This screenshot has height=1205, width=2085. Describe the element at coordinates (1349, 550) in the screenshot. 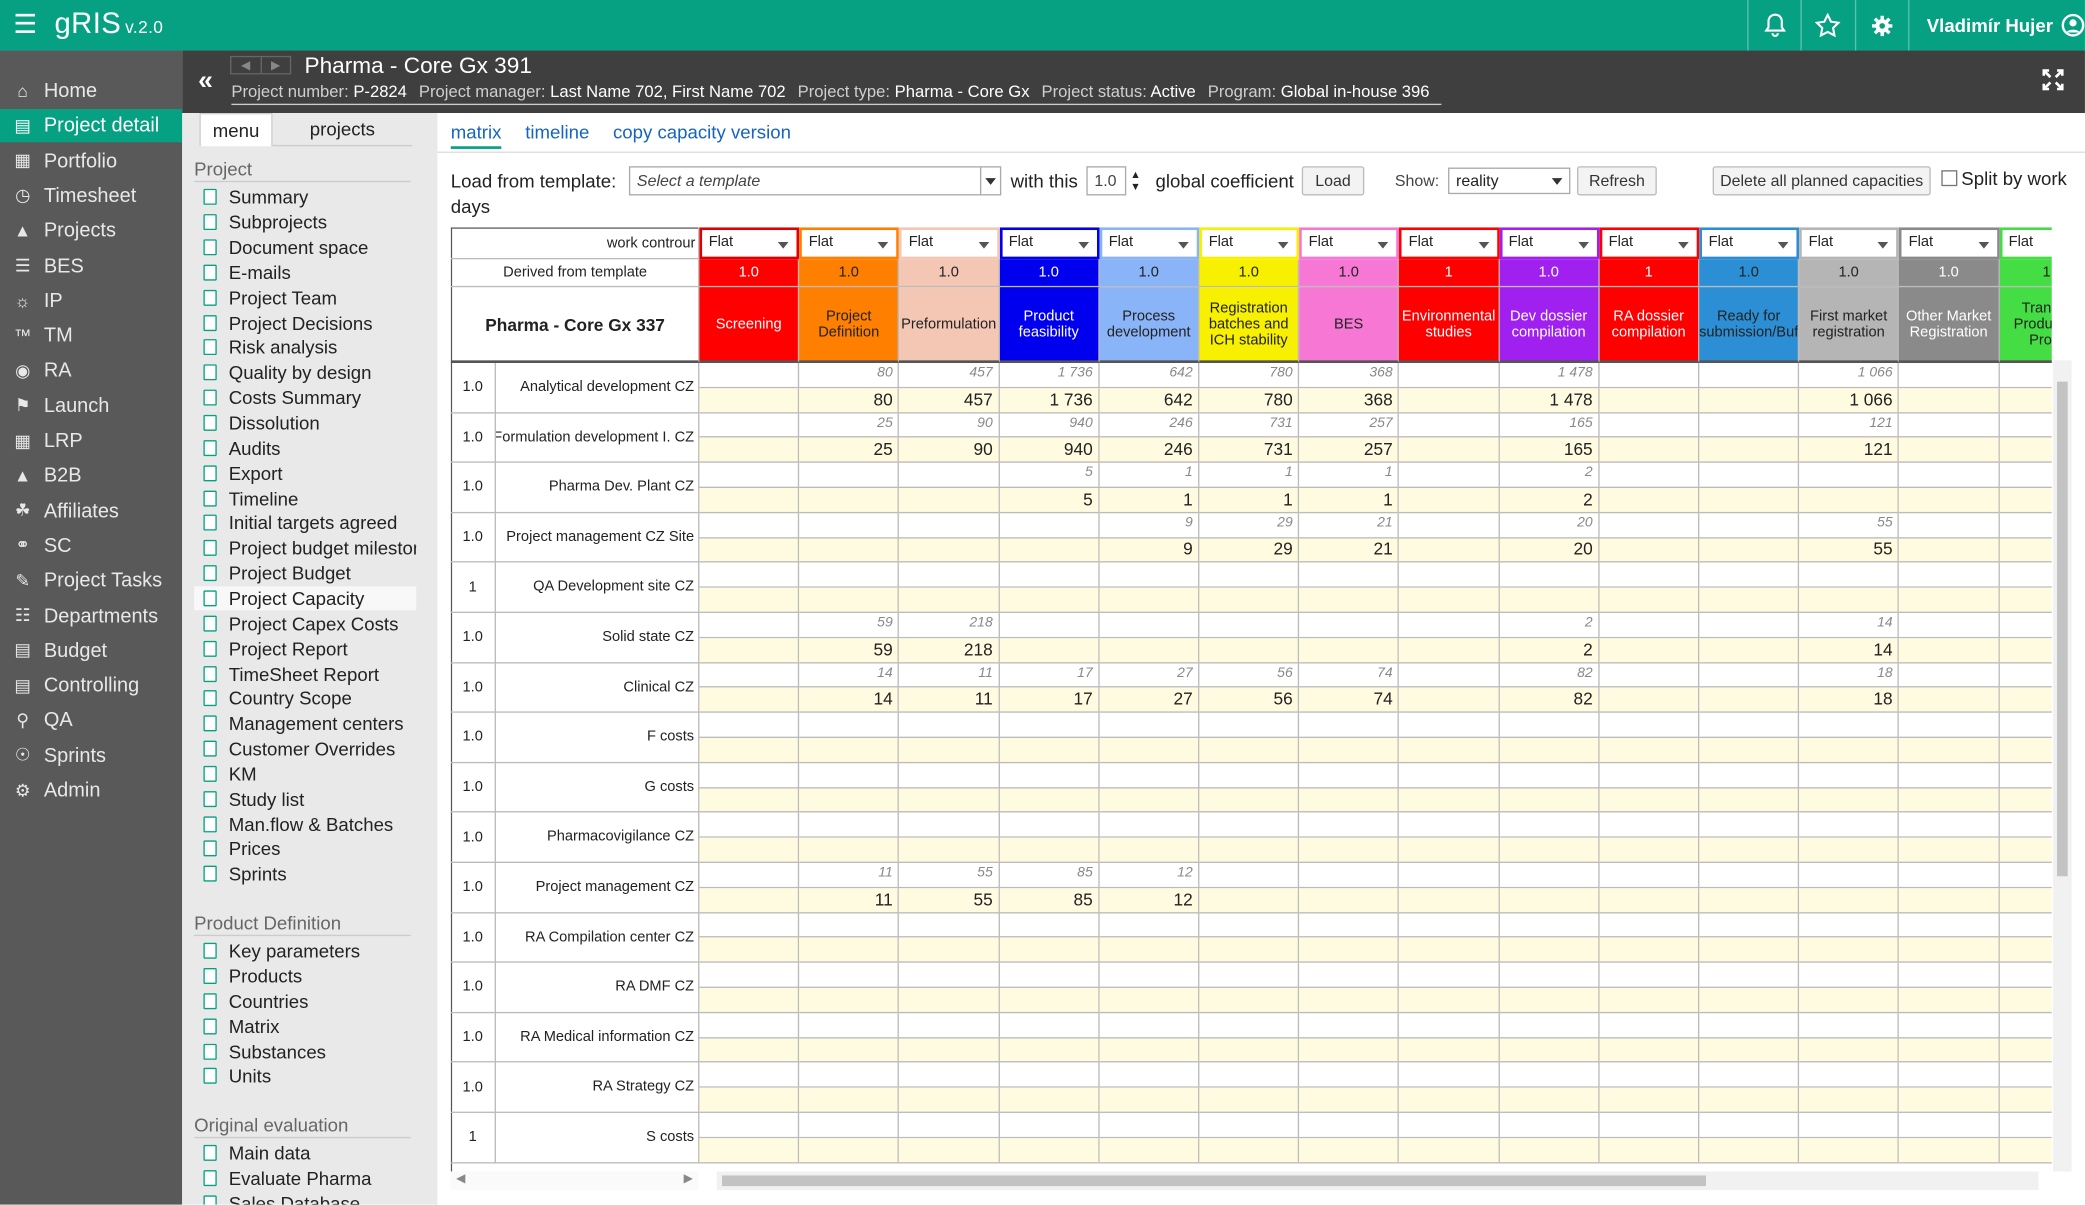

I see `capacity-cell: 21` at that location.